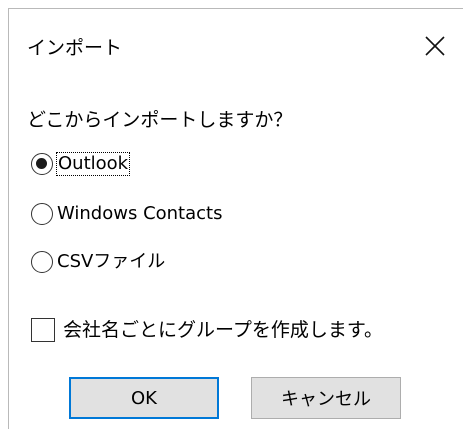  Describe the element at coordinates (144, 398) in the screenshot. I see `ok-button: OK` at that location.